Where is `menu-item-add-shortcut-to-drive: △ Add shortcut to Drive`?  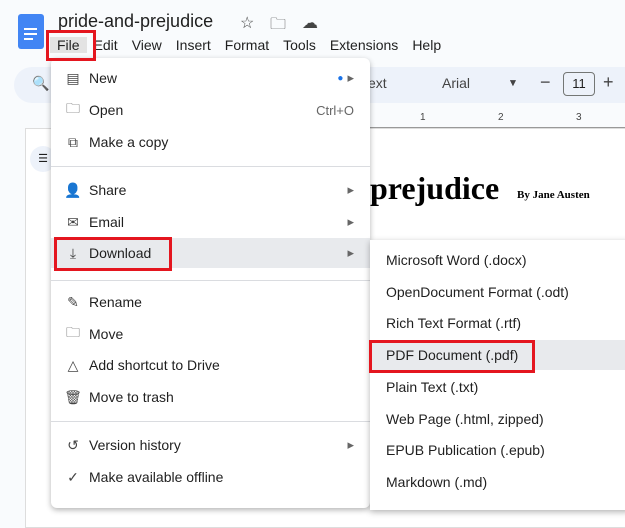
menu-item-add-shortcut-to-drive: △ Add shortcut to Drive is located at coordinates (210, 365).